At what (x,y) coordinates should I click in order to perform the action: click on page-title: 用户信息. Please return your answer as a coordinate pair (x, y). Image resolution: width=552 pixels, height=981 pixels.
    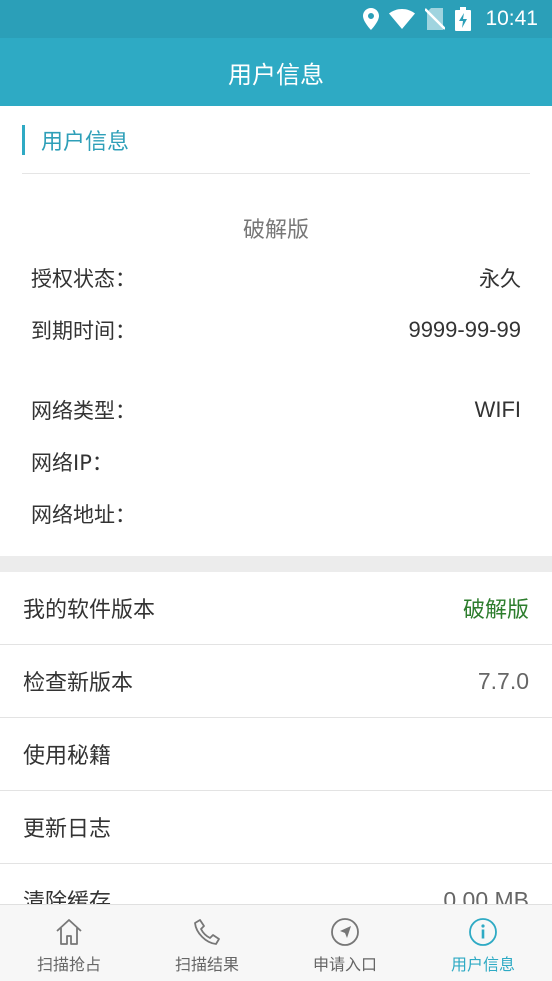
    Looking at the image, I should click on (276, 72).